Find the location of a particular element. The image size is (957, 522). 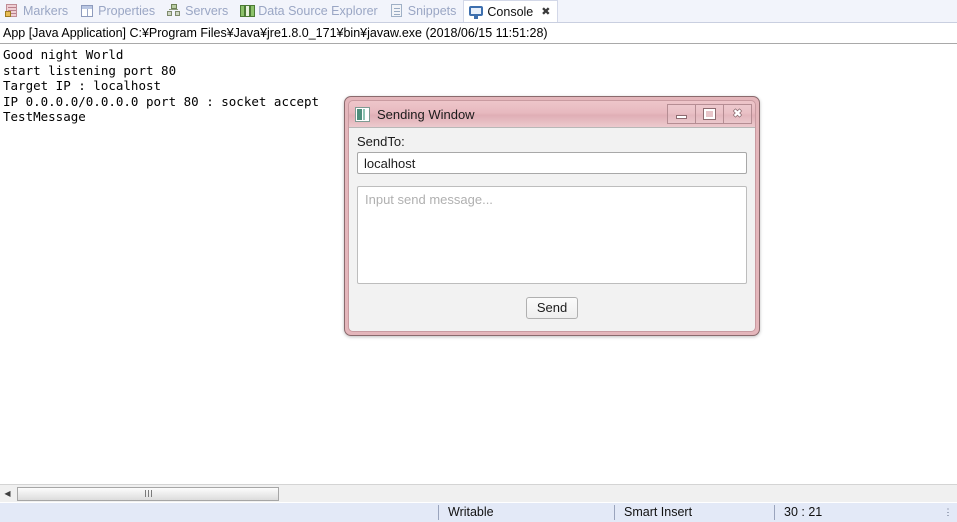

scrollbar-thumb is located at coordinates (148, 493).